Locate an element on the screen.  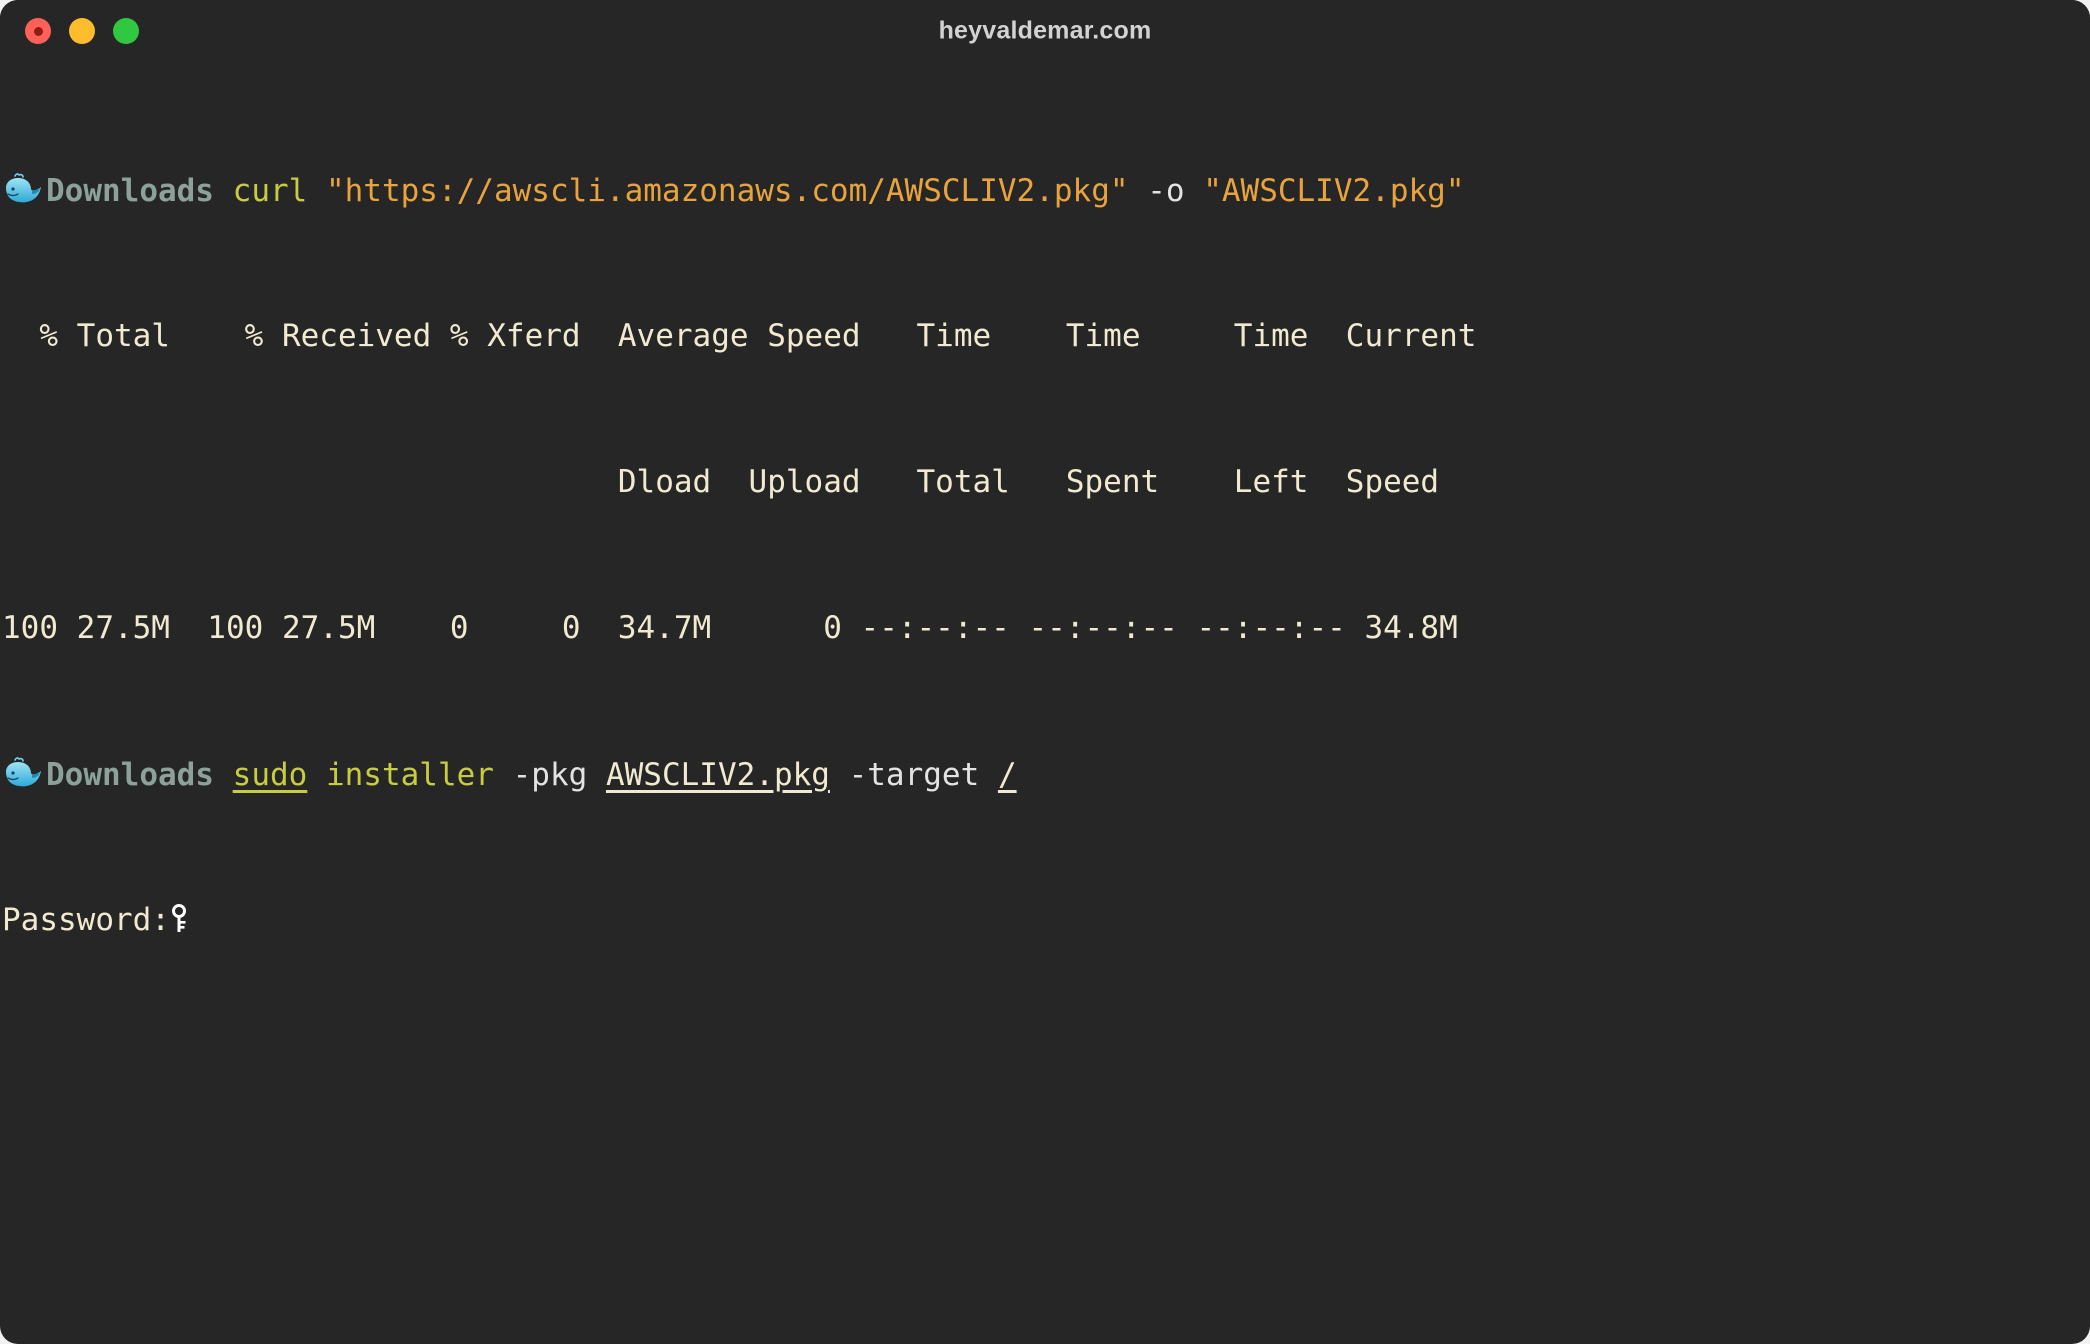
password-prompt-line: Password: is located at coordinates (1045, 920).